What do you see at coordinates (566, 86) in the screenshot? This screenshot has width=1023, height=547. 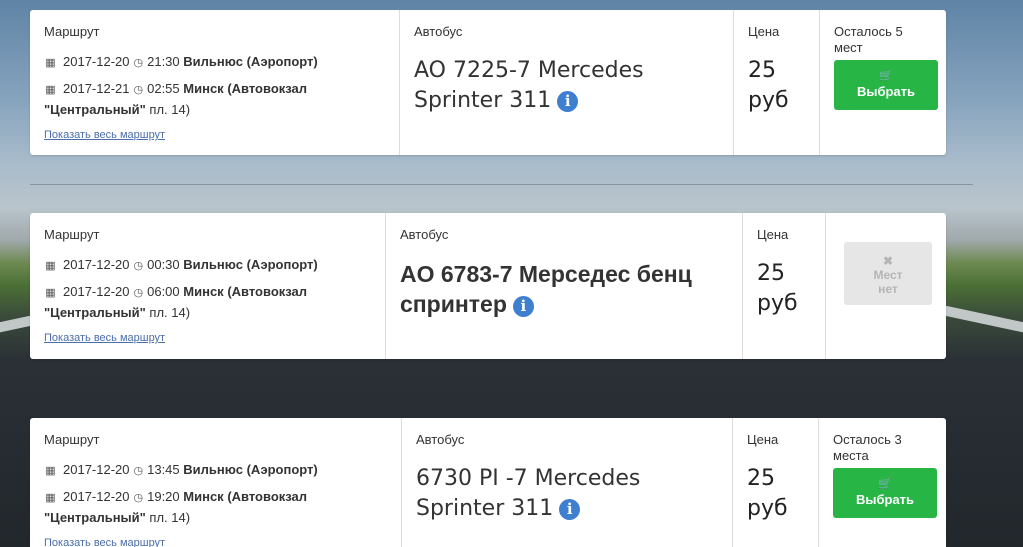 I see `bus-name: AO 7225-7 Mercedes Sprinter 311 i` at bounding box center [566, 86].